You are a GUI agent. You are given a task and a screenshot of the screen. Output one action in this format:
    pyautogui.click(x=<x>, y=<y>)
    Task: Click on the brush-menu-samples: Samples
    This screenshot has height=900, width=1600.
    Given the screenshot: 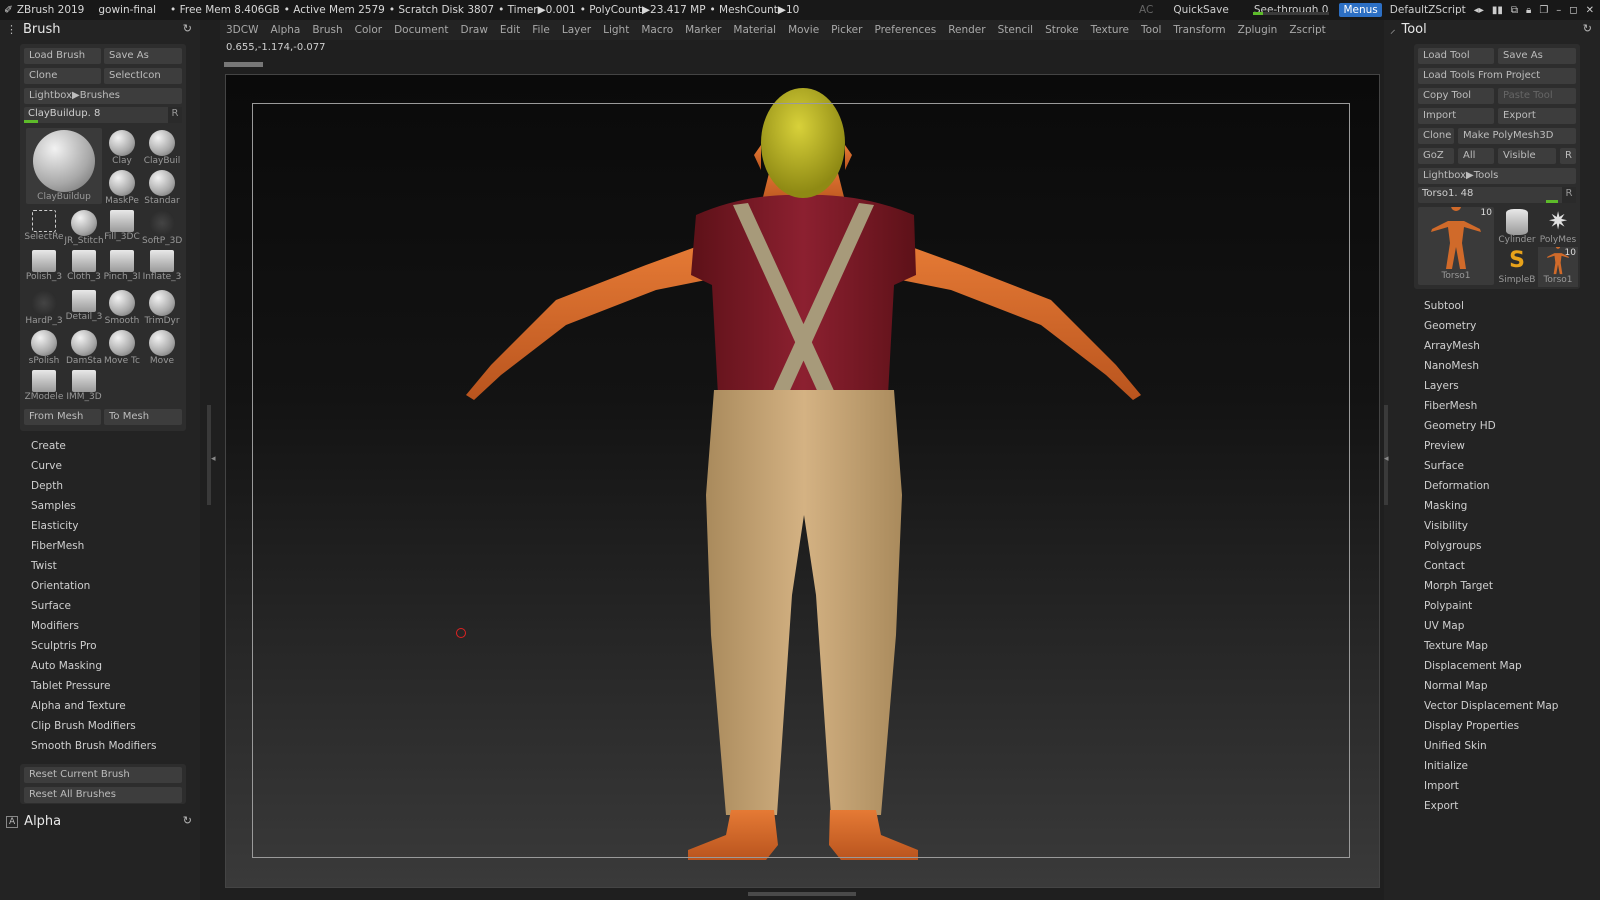 What is the action you would take?
    pyautogui.click(x=53, y=506)
    